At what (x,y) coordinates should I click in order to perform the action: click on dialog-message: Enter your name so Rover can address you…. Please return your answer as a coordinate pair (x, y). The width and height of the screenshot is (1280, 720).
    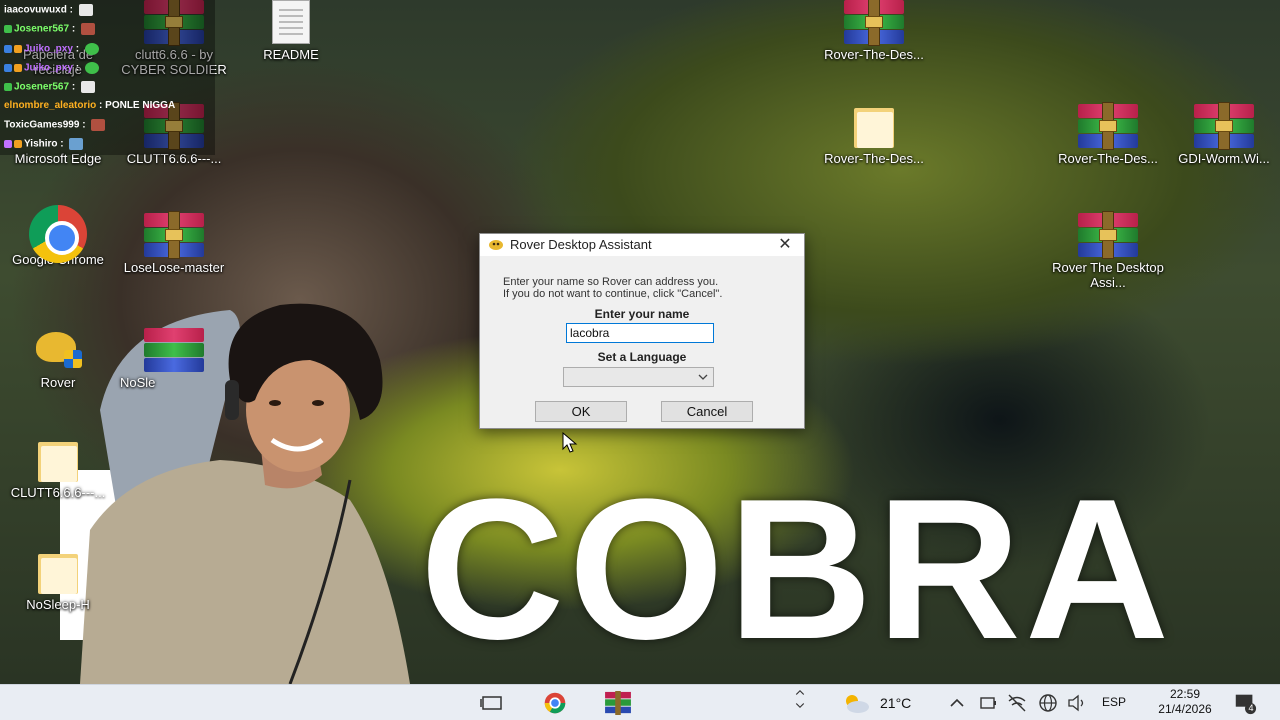
    Looking at the image, I should click on (648, 288).